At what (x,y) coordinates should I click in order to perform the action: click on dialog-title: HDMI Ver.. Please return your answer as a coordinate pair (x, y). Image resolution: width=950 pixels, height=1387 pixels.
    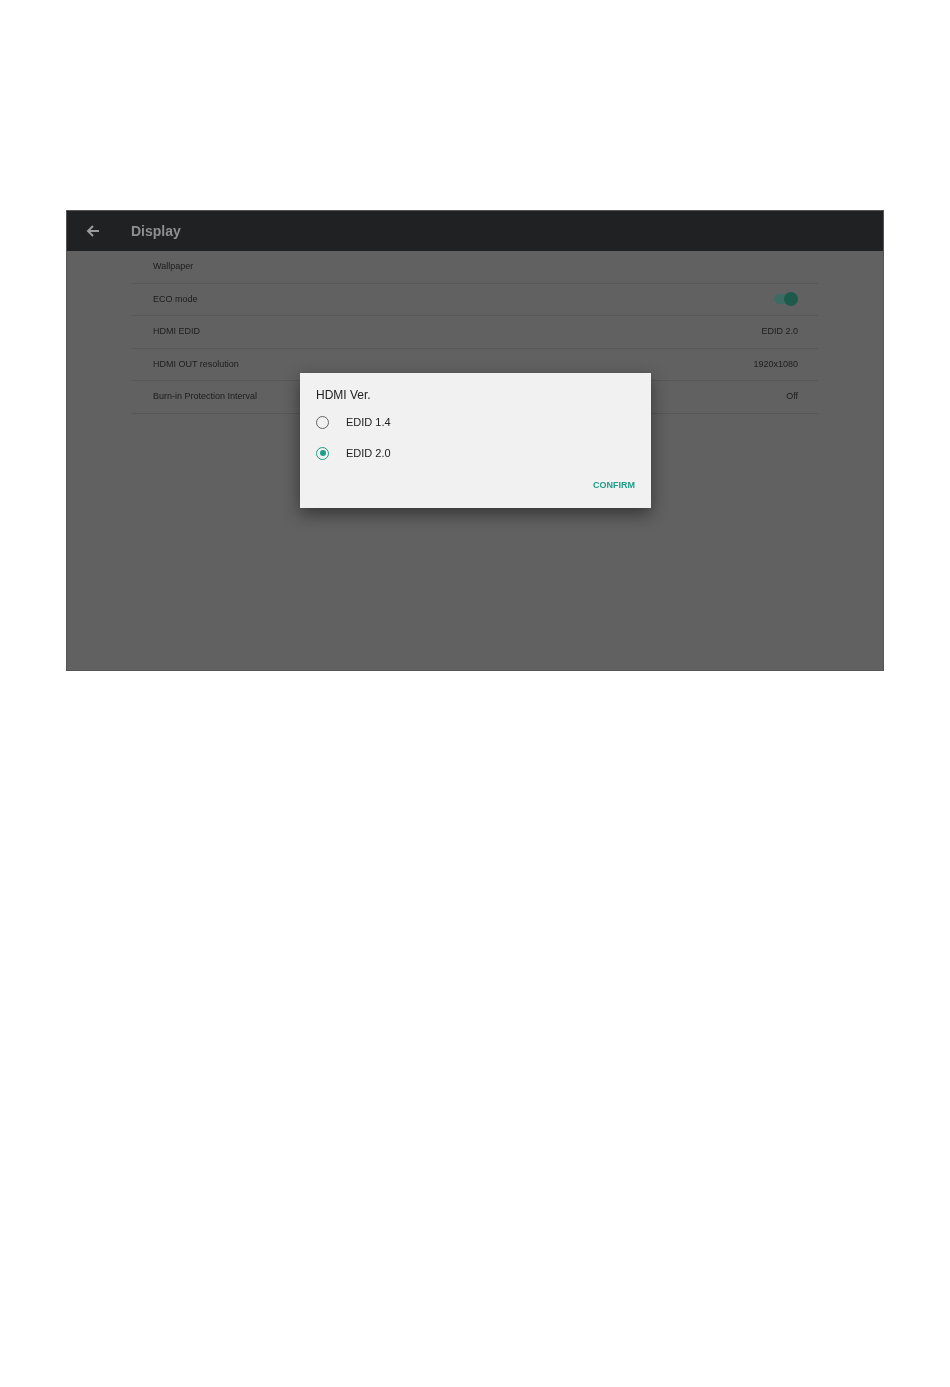
    Looking at the image, I should click on (344, 395).